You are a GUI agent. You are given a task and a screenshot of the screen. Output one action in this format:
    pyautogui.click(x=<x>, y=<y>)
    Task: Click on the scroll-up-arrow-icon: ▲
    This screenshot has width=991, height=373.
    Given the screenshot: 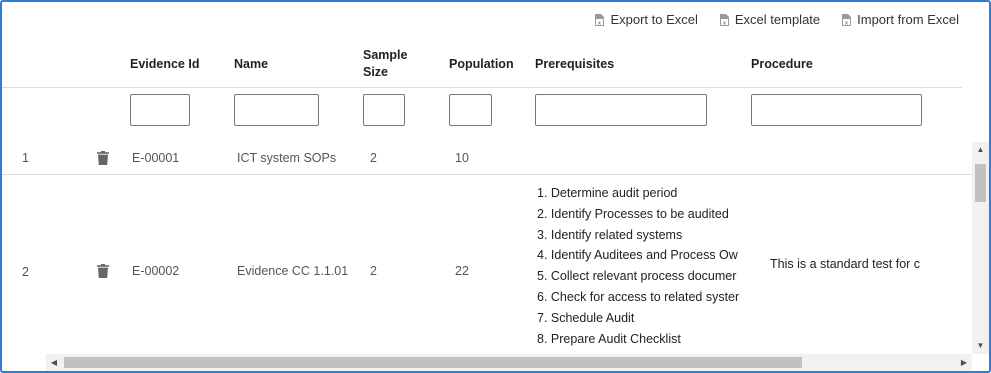 What is the action you would take?
    pyautogui.click(x=980, y=150)
    